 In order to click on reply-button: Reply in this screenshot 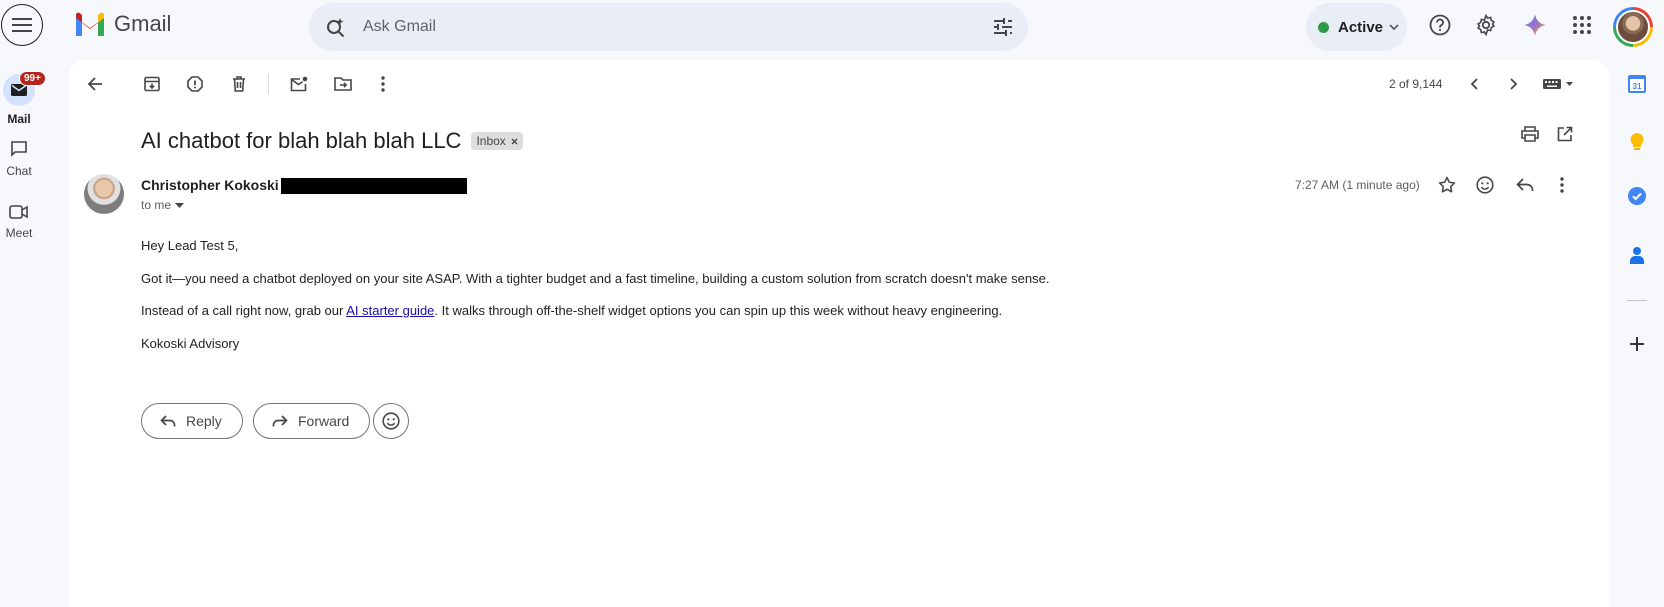, I will do `click(192, 421)`.